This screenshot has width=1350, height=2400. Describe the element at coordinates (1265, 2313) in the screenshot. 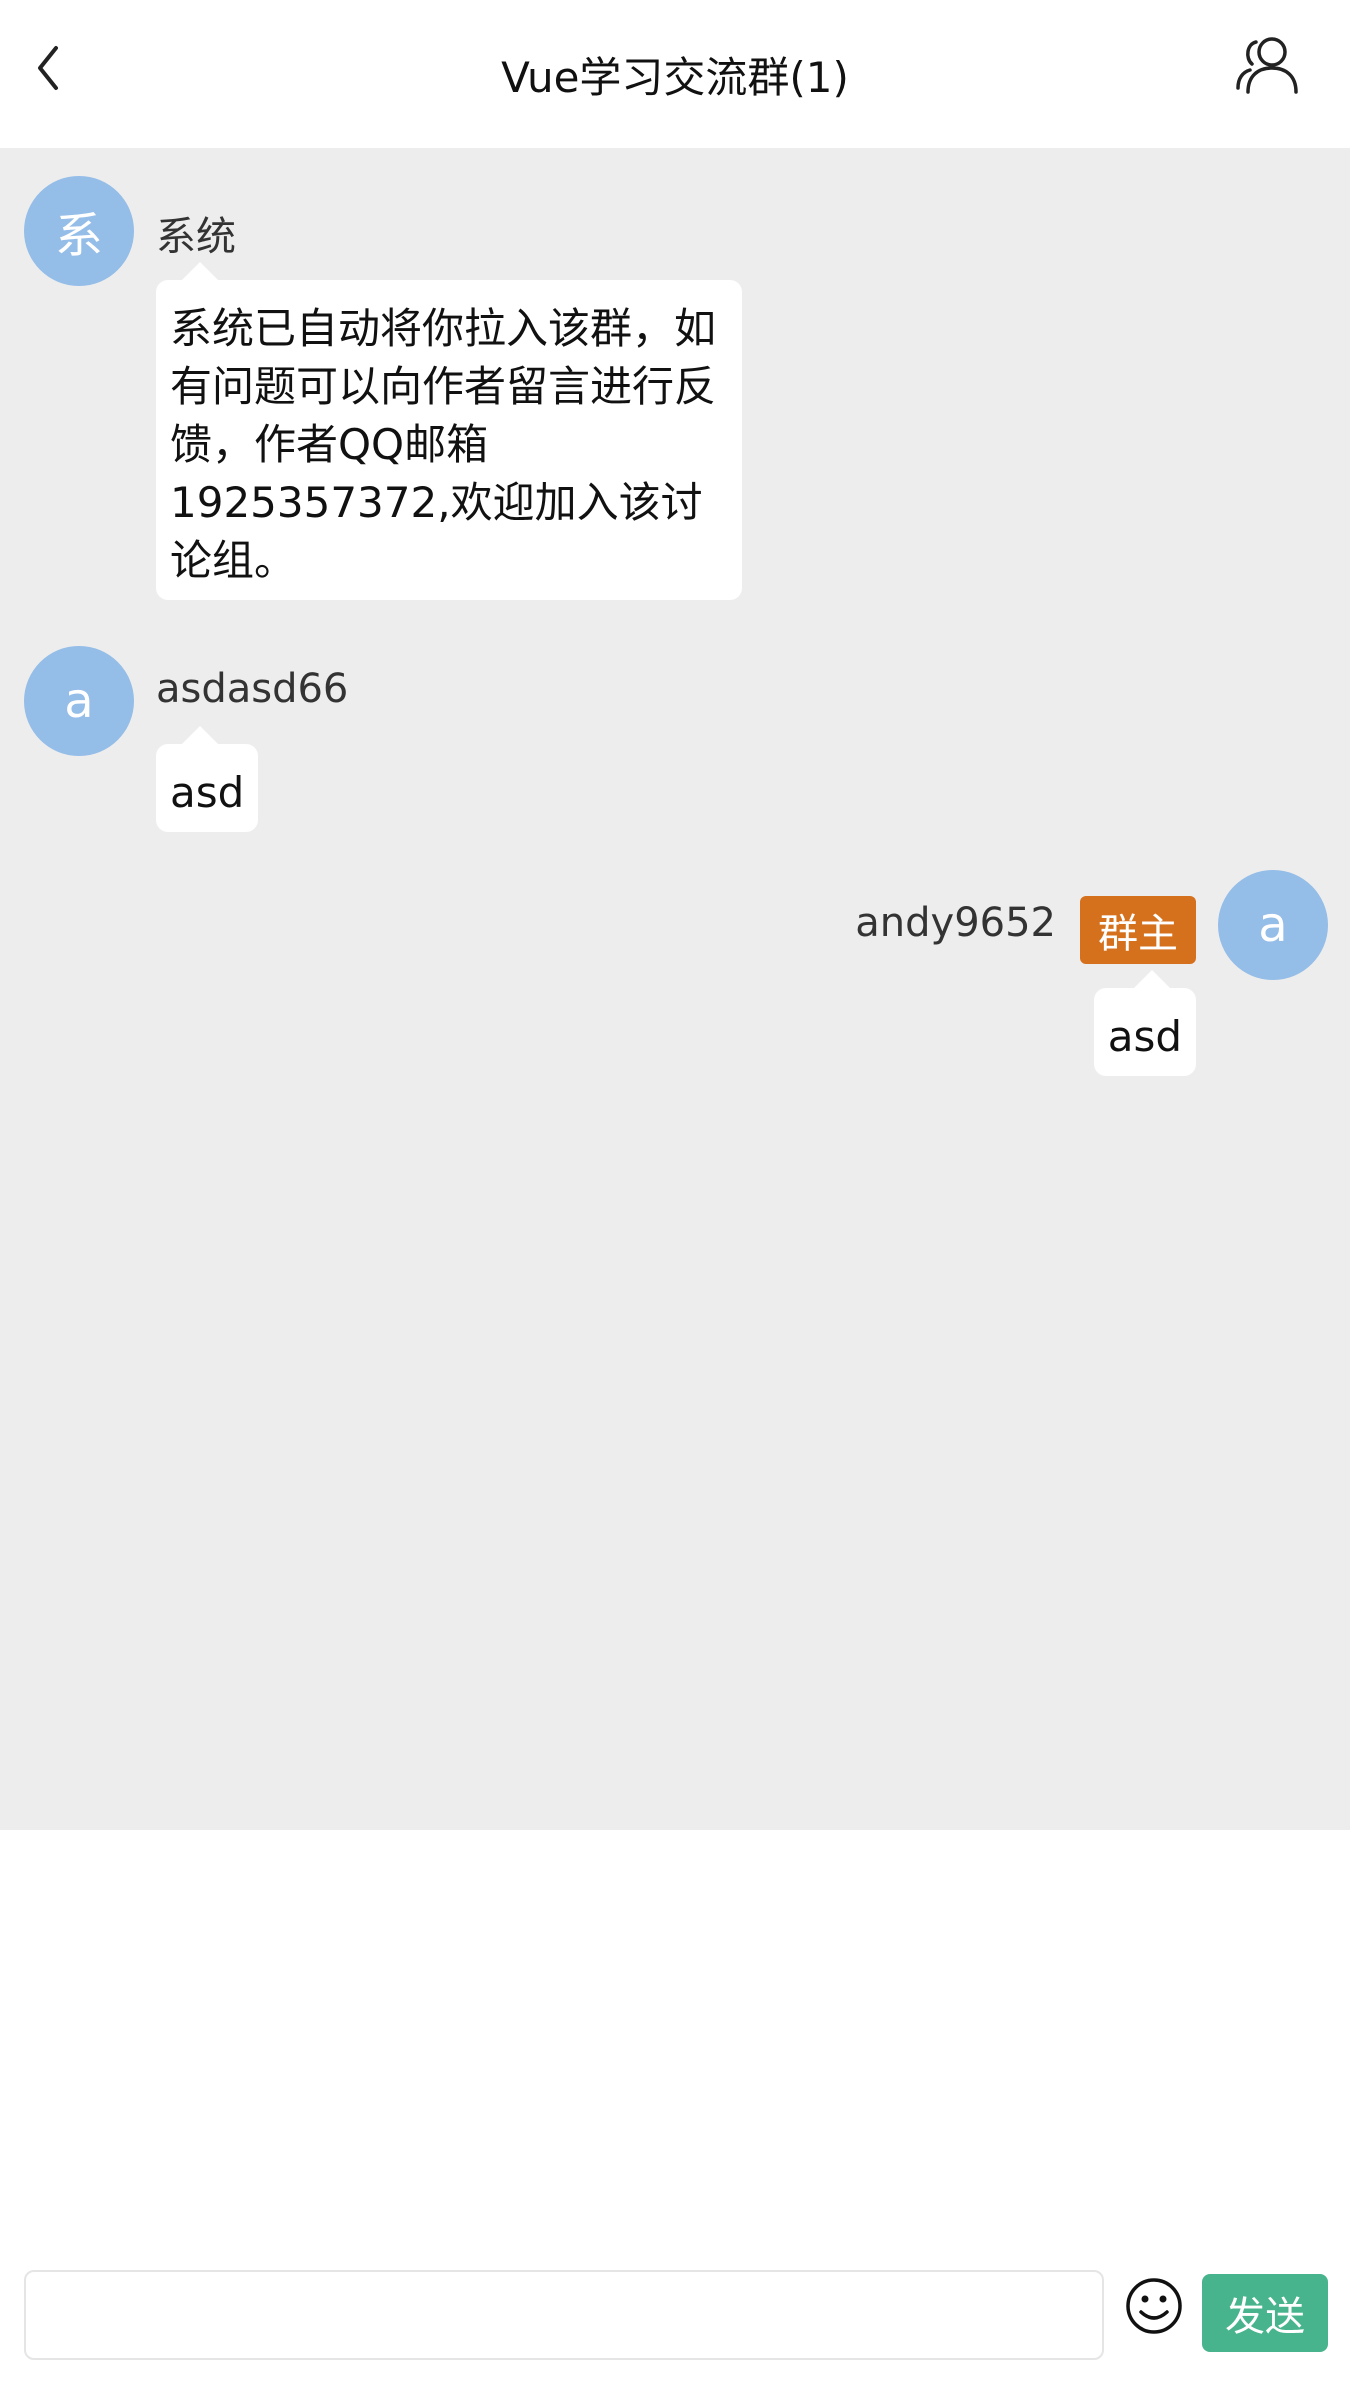

I see `send-button: 发送` at that location.